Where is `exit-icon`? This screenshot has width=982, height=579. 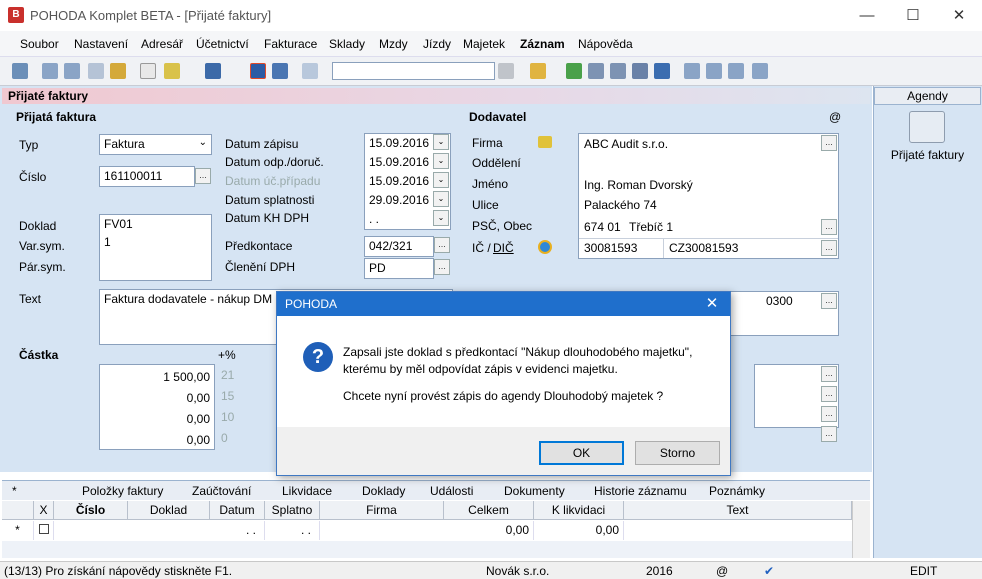 exit-icon is located at coordinates (20, 71).